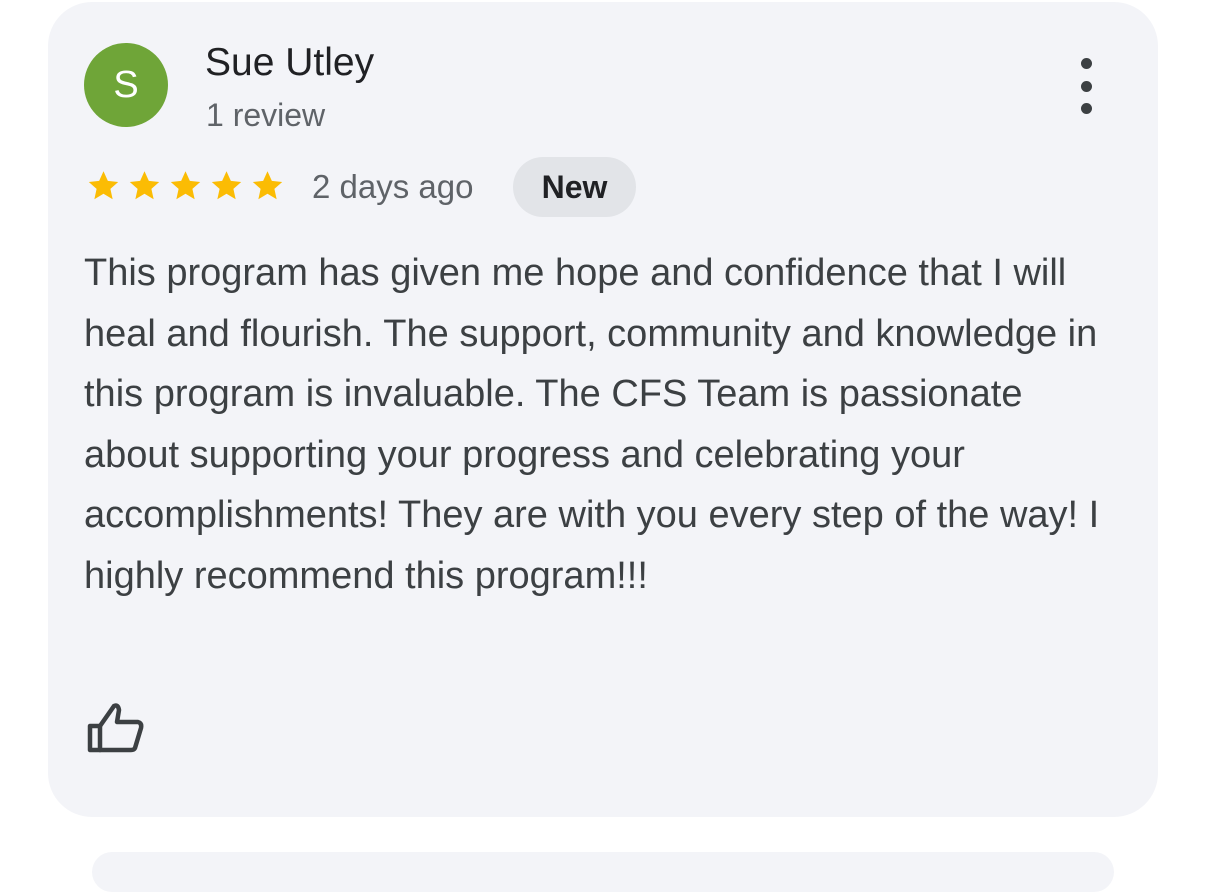  What do you see at coordinates (265, 115) in the screenshot?
I see `reviewer-review-count: 1 review` at bounding box center [265, 115].